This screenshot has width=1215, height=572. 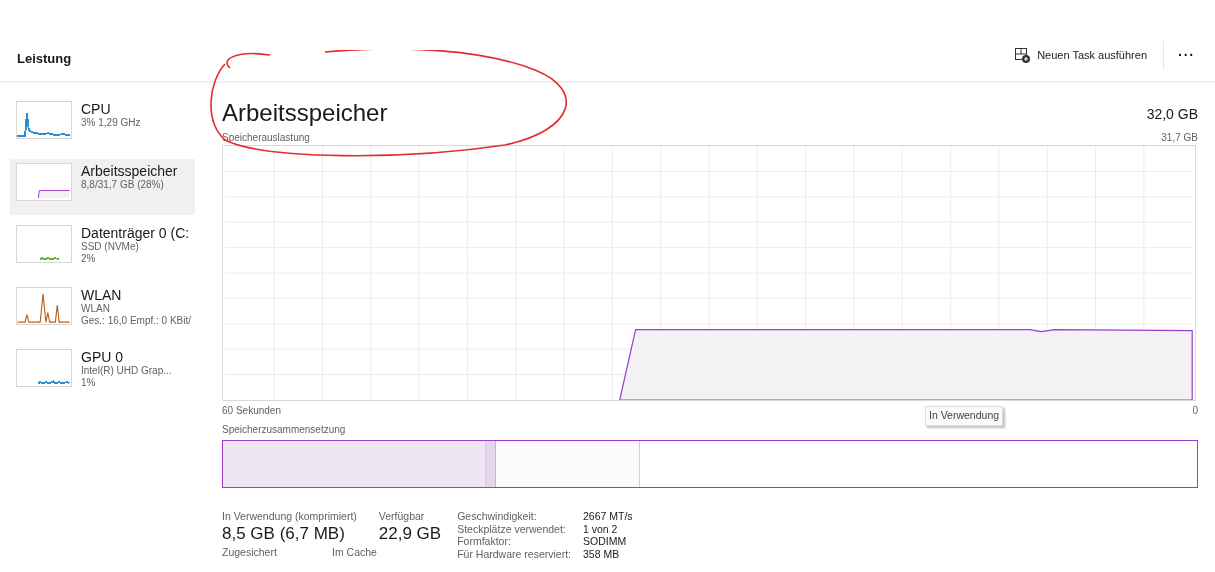 What do you see at coordinates (964, 416) in the screenshot?
I see `tooltip: In Verwendung` at bounding box center [964, 416].